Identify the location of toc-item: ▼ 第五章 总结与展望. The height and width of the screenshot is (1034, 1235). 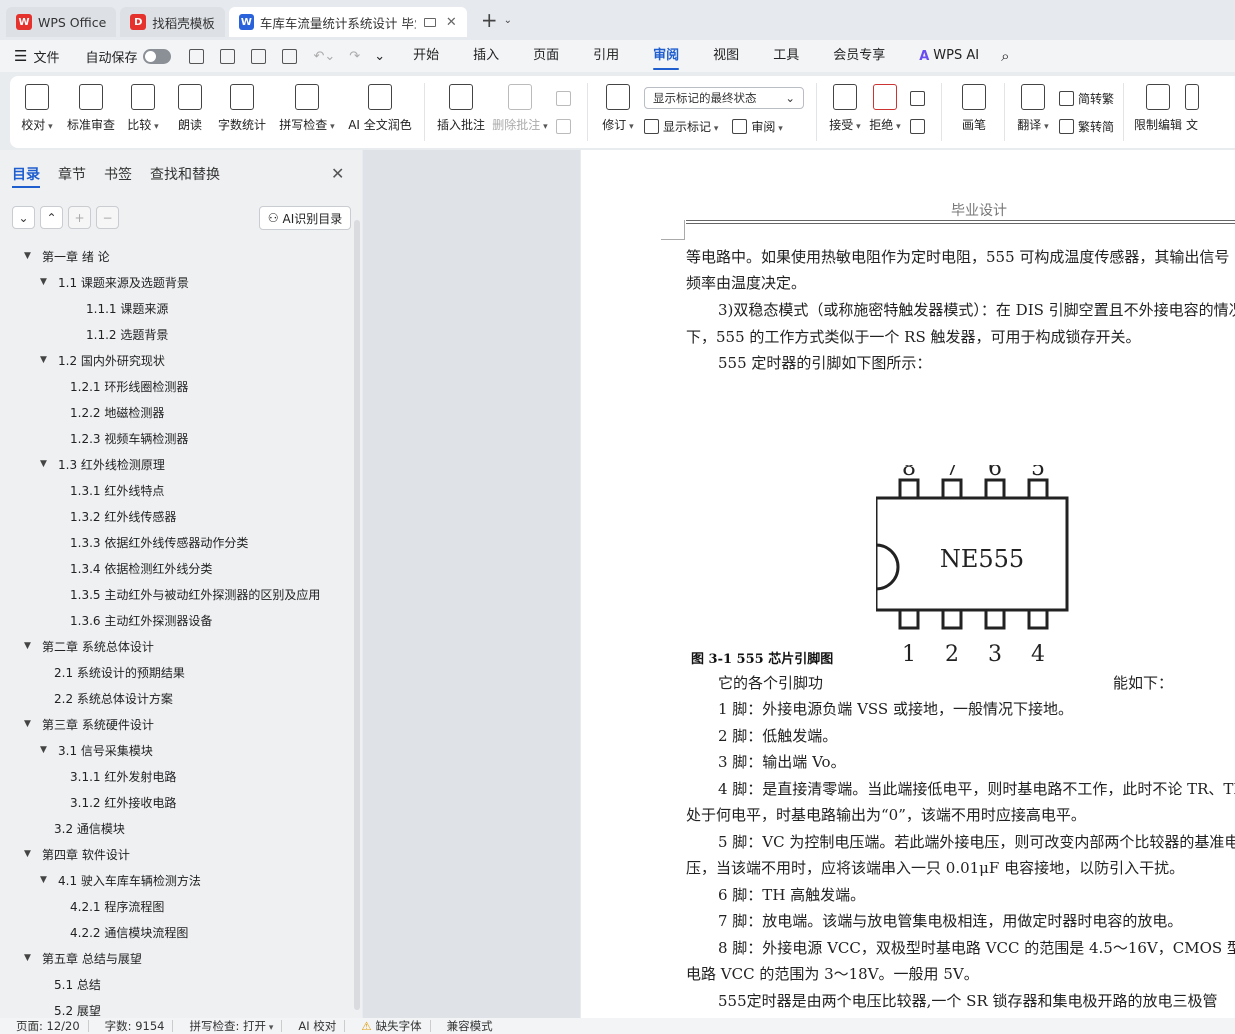
(83, 958).